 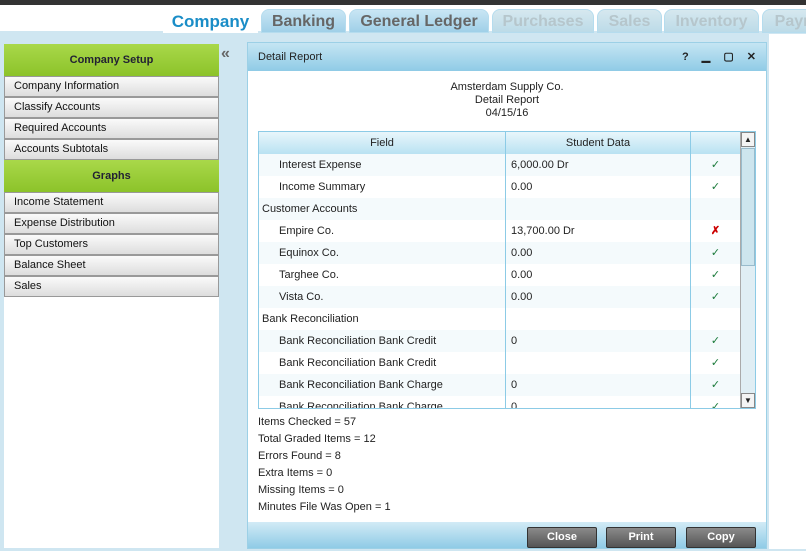 What do you see at coordinates (299, 456) in the screenshot?
I see `summary-line: Errors Found = 8` at bounding box center [299, 456].